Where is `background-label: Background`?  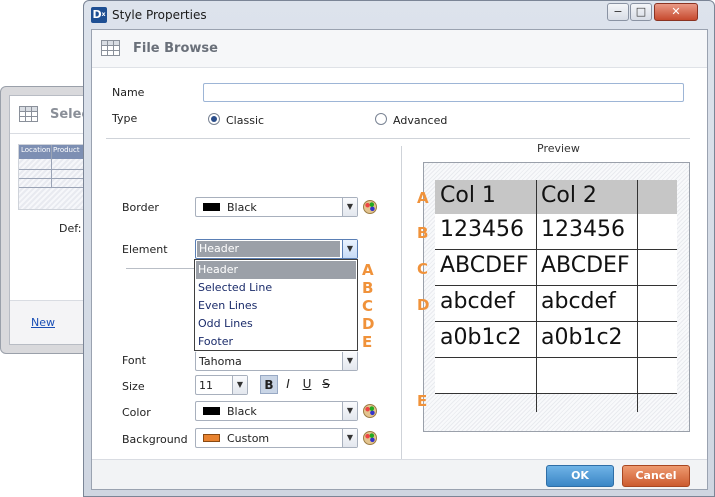 background-label: Background is located at coordinates (155, 439).